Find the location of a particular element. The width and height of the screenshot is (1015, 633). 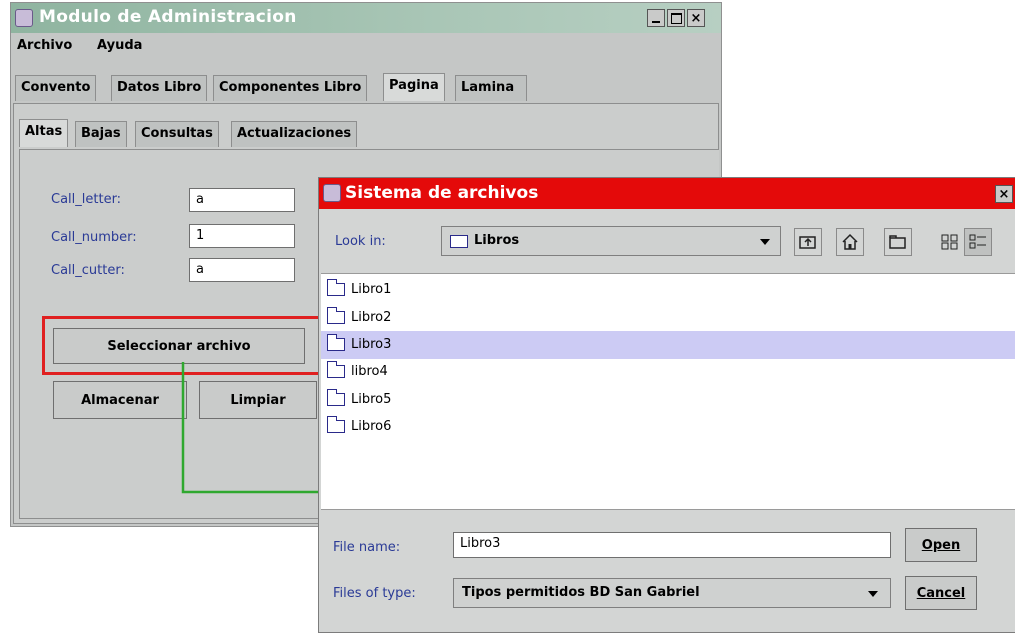

home-button is located at coordinates (850, 242).